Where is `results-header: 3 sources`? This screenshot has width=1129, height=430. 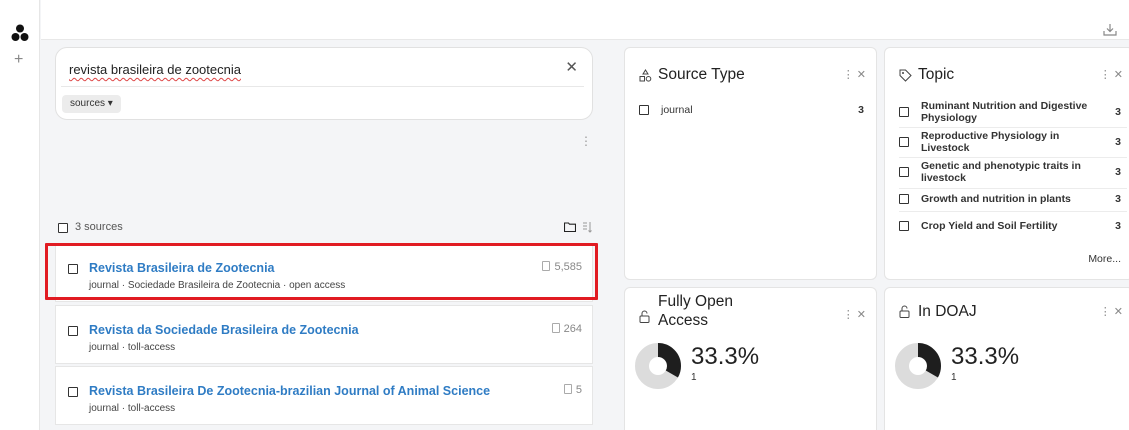 results-header: 3 sources is located at coordinates (324, 228).